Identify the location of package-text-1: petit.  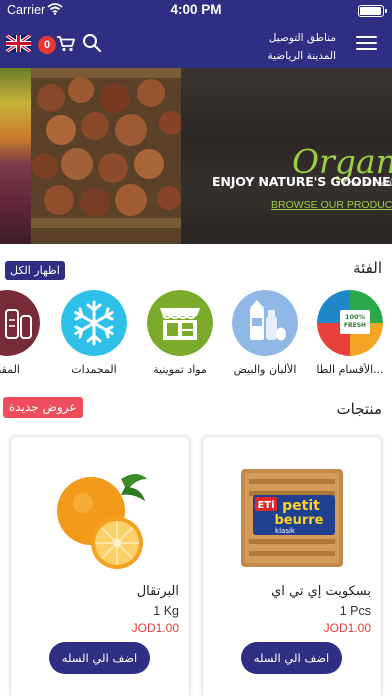
(301, 506).